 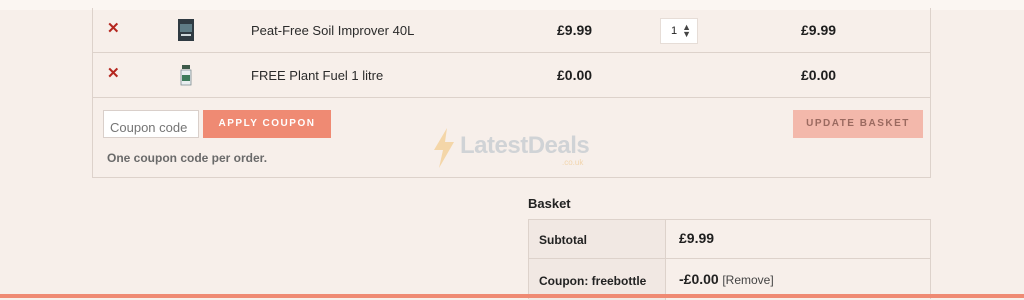 I want to click on product-name: Peat-Free Soil Improver 40L, so click(x=332, y=30).